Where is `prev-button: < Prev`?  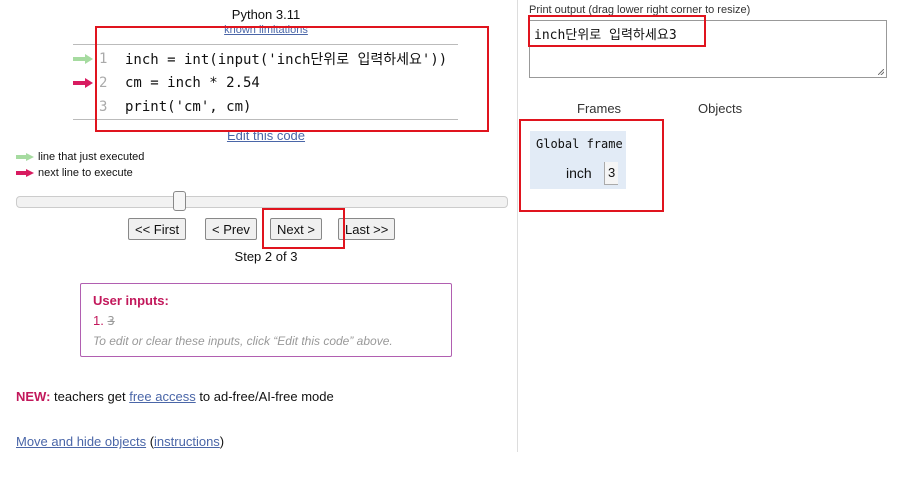 prev-button: < Prev is located at coordinates (231, 229).